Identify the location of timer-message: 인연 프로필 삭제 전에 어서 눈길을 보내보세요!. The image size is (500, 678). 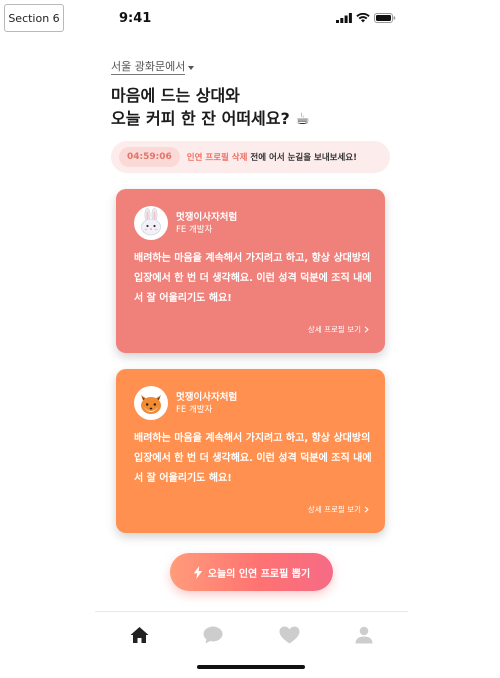
(272, 157).